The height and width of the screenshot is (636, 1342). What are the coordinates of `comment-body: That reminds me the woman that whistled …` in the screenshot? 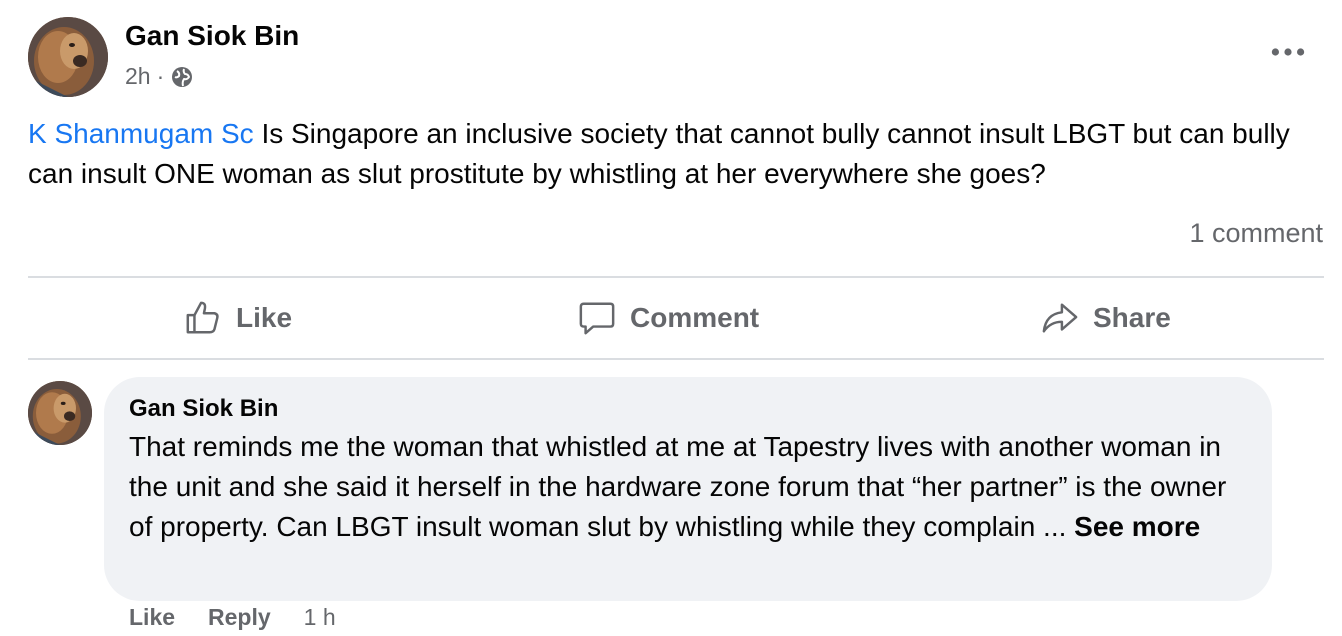 It's located at (678, 486).